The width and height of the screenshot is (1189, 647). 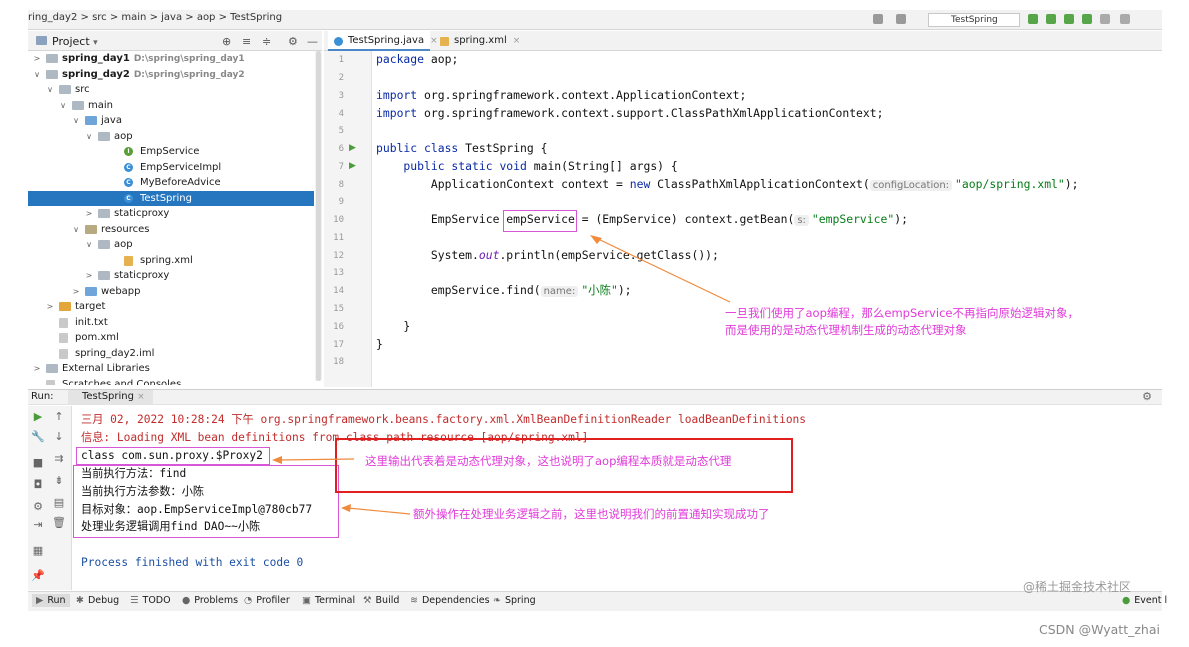 I want to click on rerun-icon: ▶, so click(x=38, y=416).